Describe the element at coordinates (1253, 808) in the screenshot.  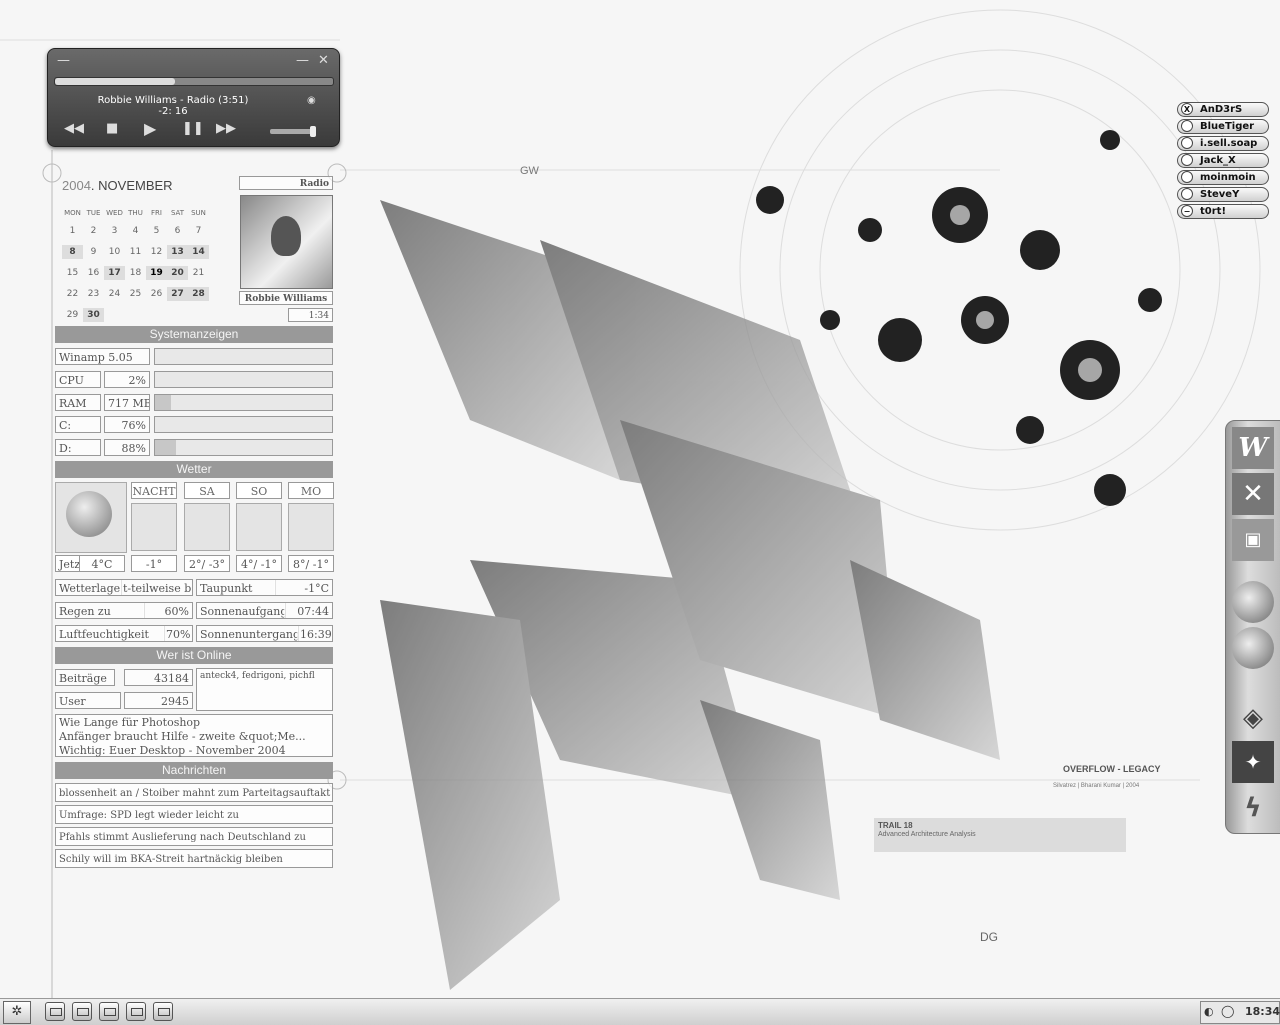
I see `flash-icon: ϟ` at that location.